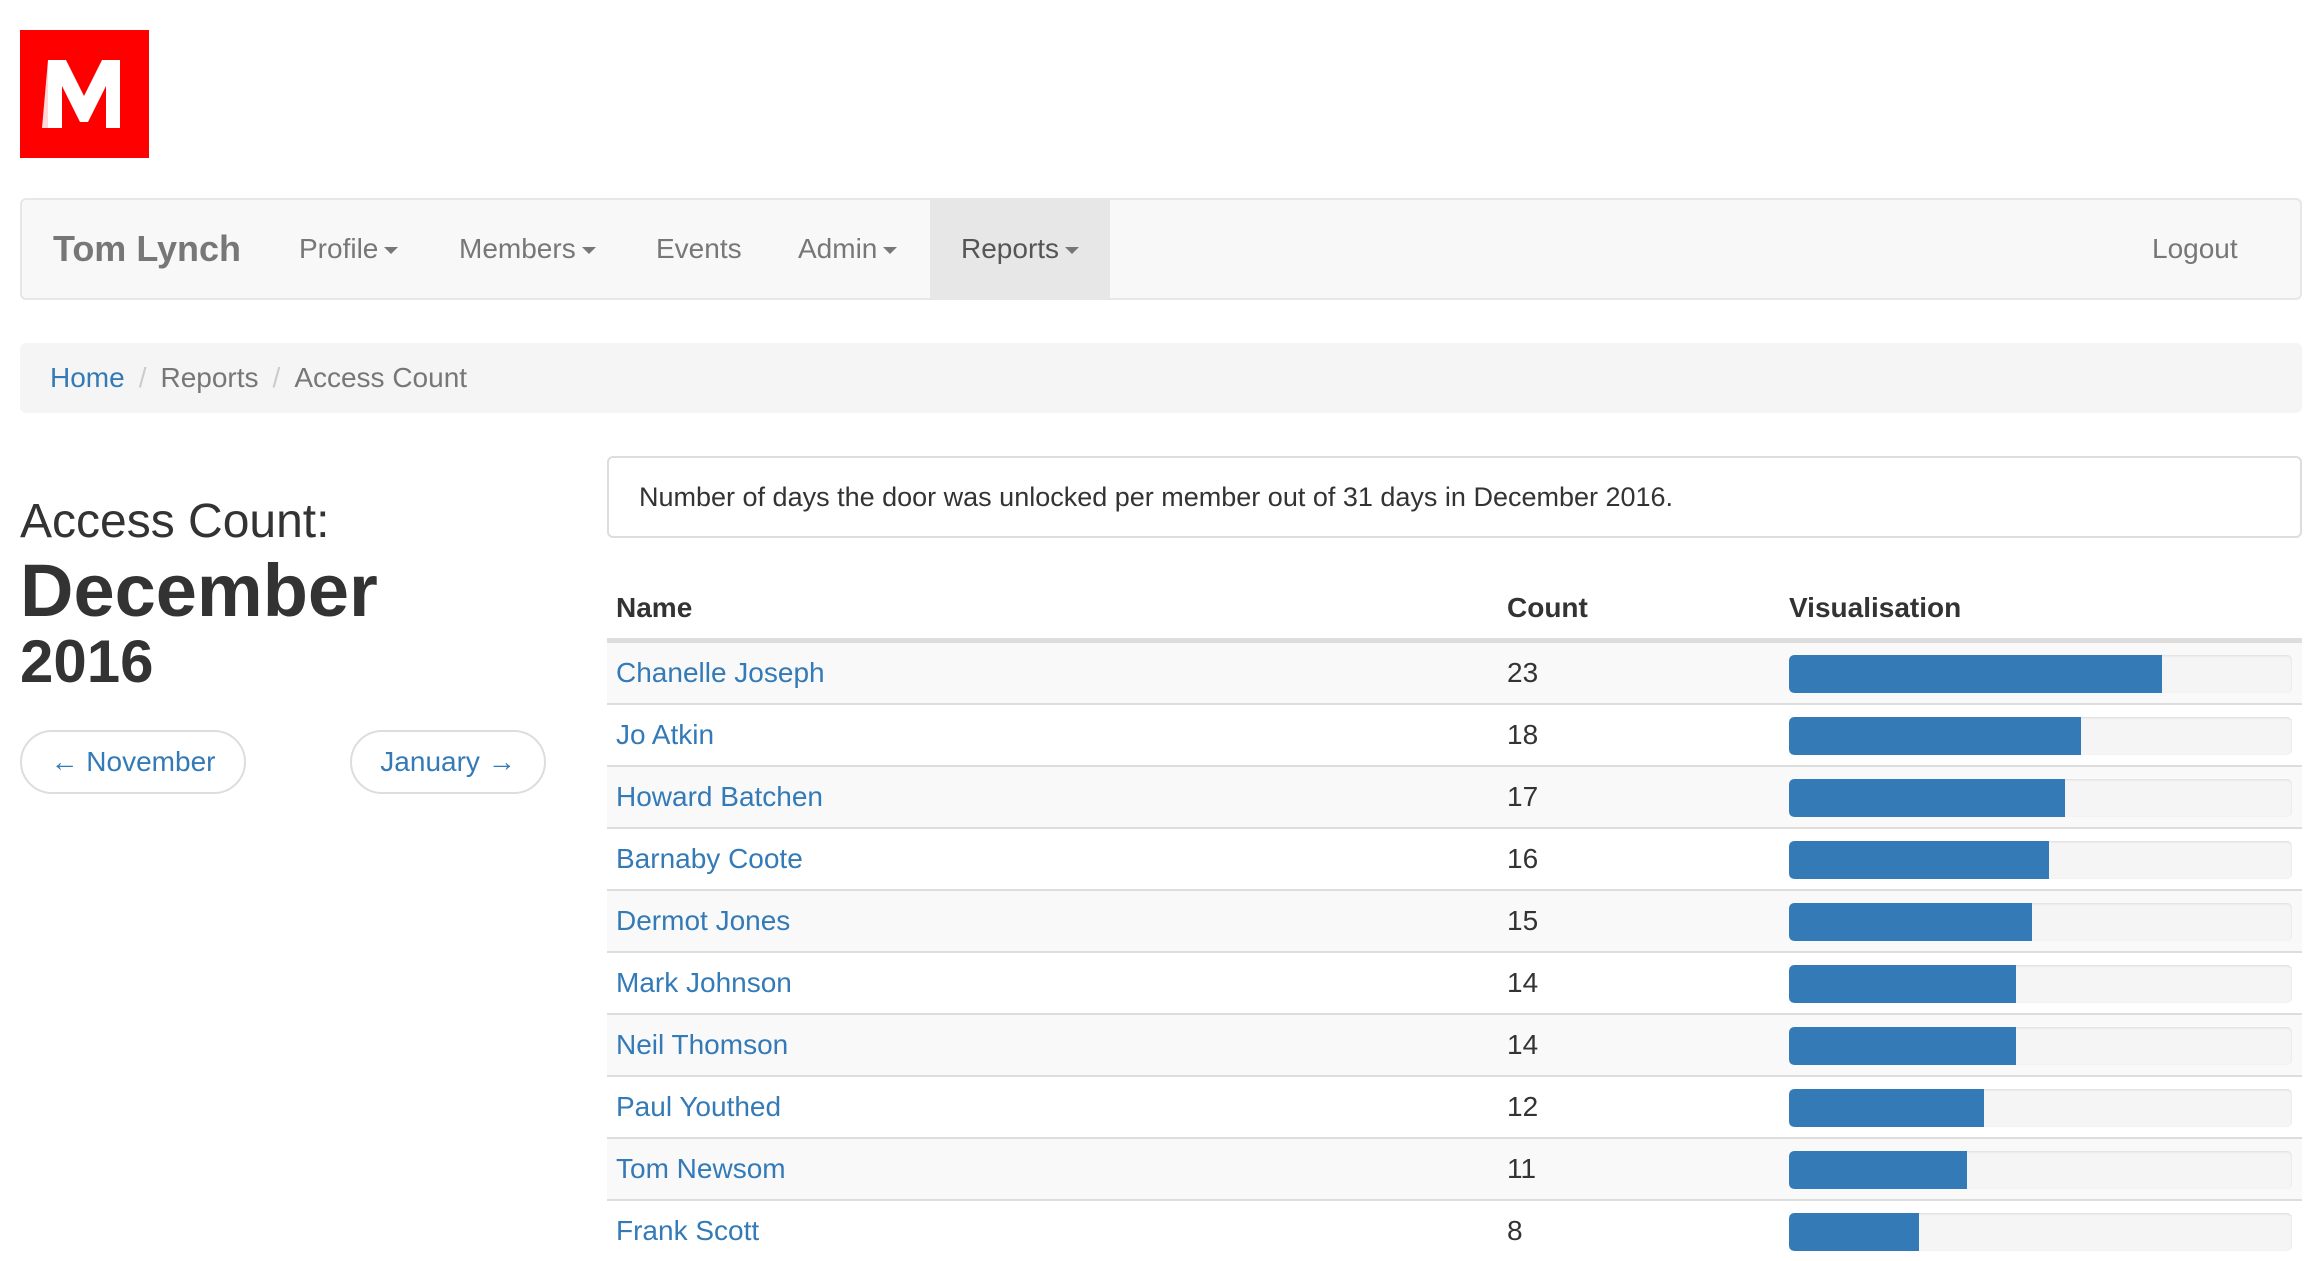 The image size is (2316, 1261). Describe the element at coordinates (133, 762) in the screenshot. I see `prev-month-button: ← November` at that location.